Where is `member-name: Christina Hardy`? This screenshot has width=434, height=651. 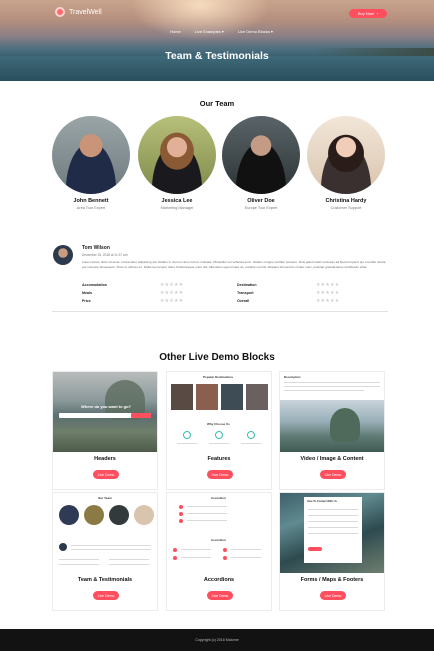
member-name: Christina Hardy is located at coordinates (346, 201).